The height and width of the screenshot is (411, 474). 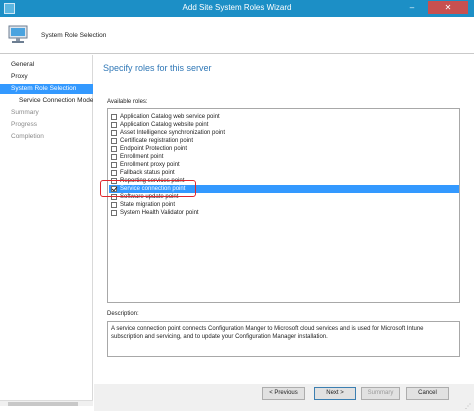 What do you see at coordinates (157, 141) in the screenshot?
I see `role-label: Certificate registration point` at bounding box center [157, 141].